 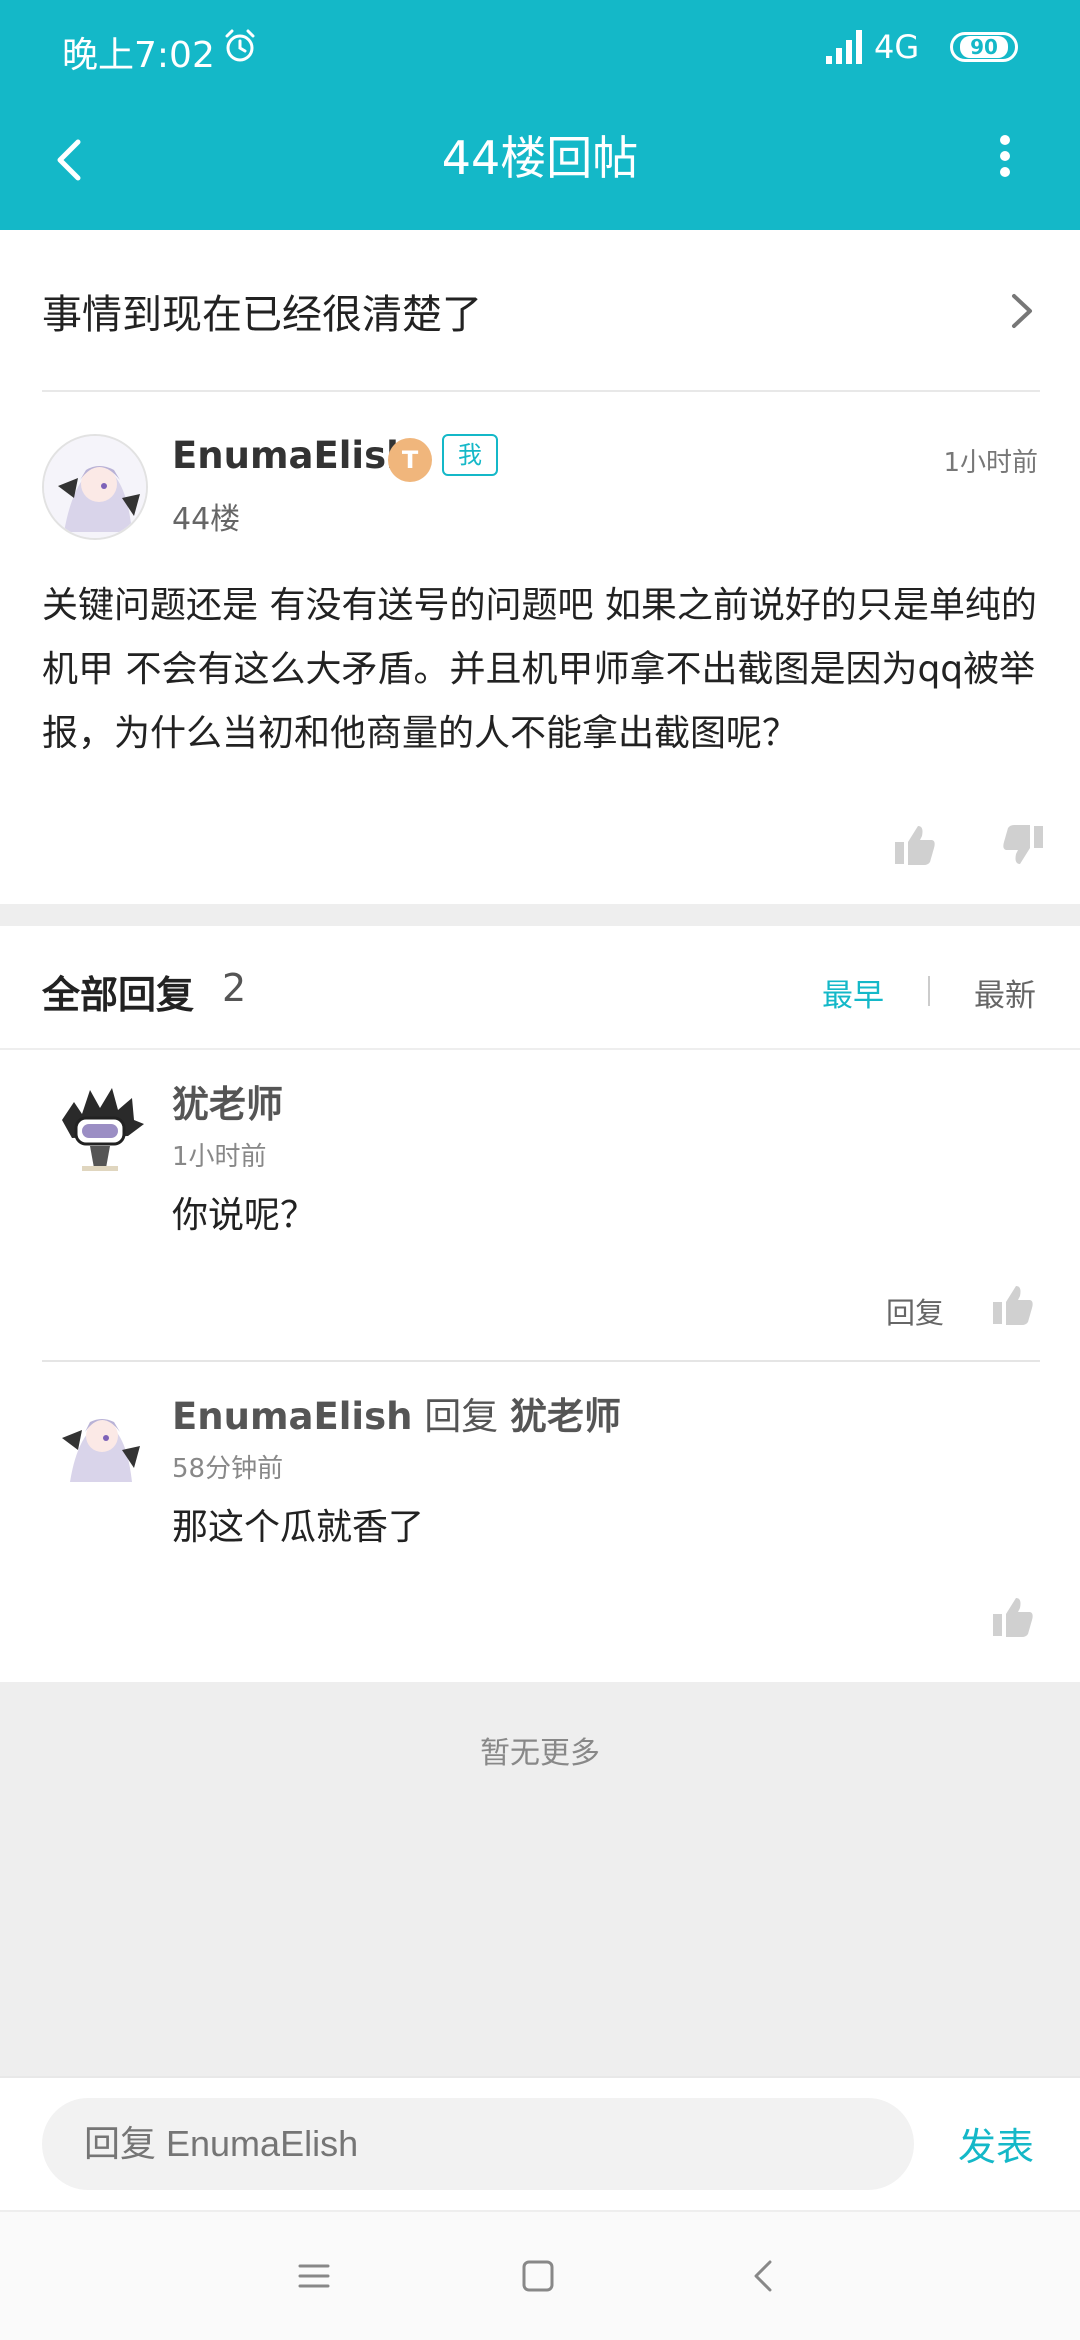 What do you see at coordinates (118, 995) in the screenshot?
I see `replies-label: 全部回复` at bounding box center [118, 995].